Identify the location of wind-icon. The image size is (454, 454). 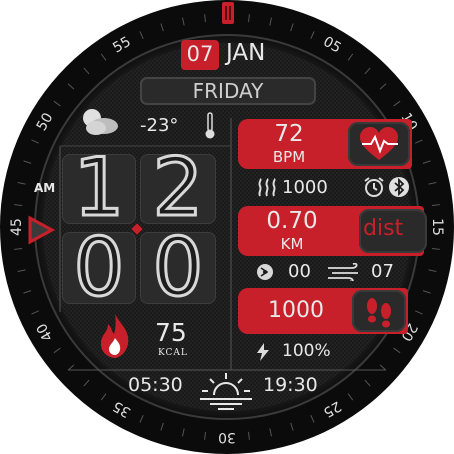
(344, 272).